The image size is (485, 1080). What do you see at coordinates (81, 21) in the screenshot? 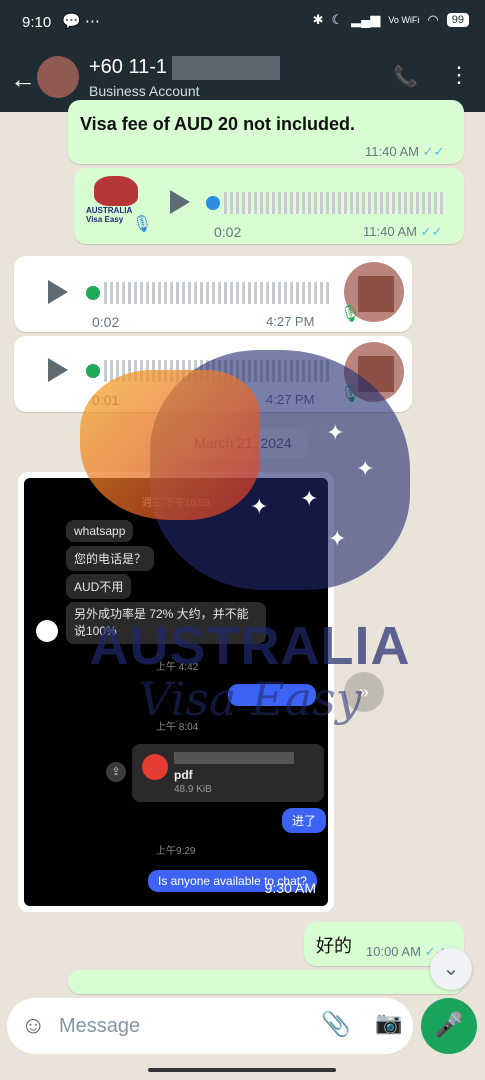
I see `notification-icons: 💬 ⋯` at bounding box center [81, 21].